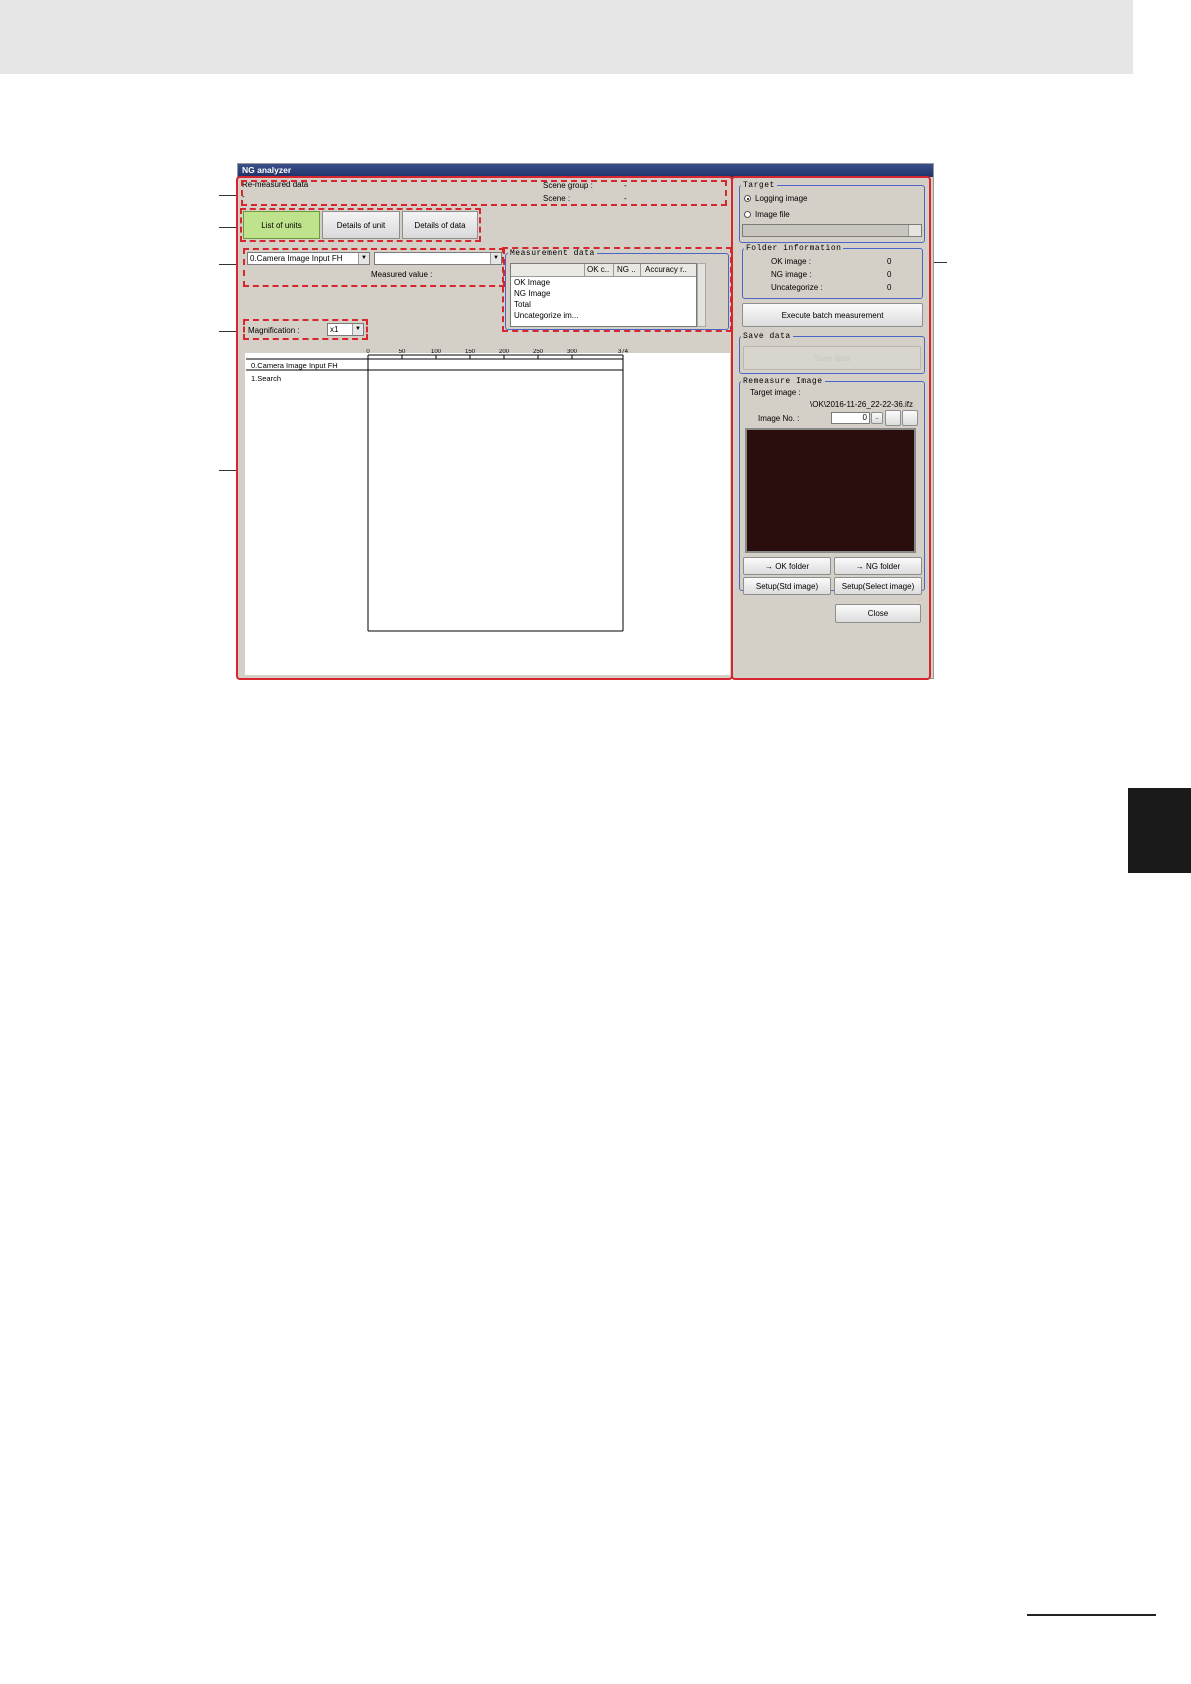 The image size is (1191, 1684). Describe the element at coordinates (831, 428) in the screenshot. I see `right-panel-highlight` at that location.